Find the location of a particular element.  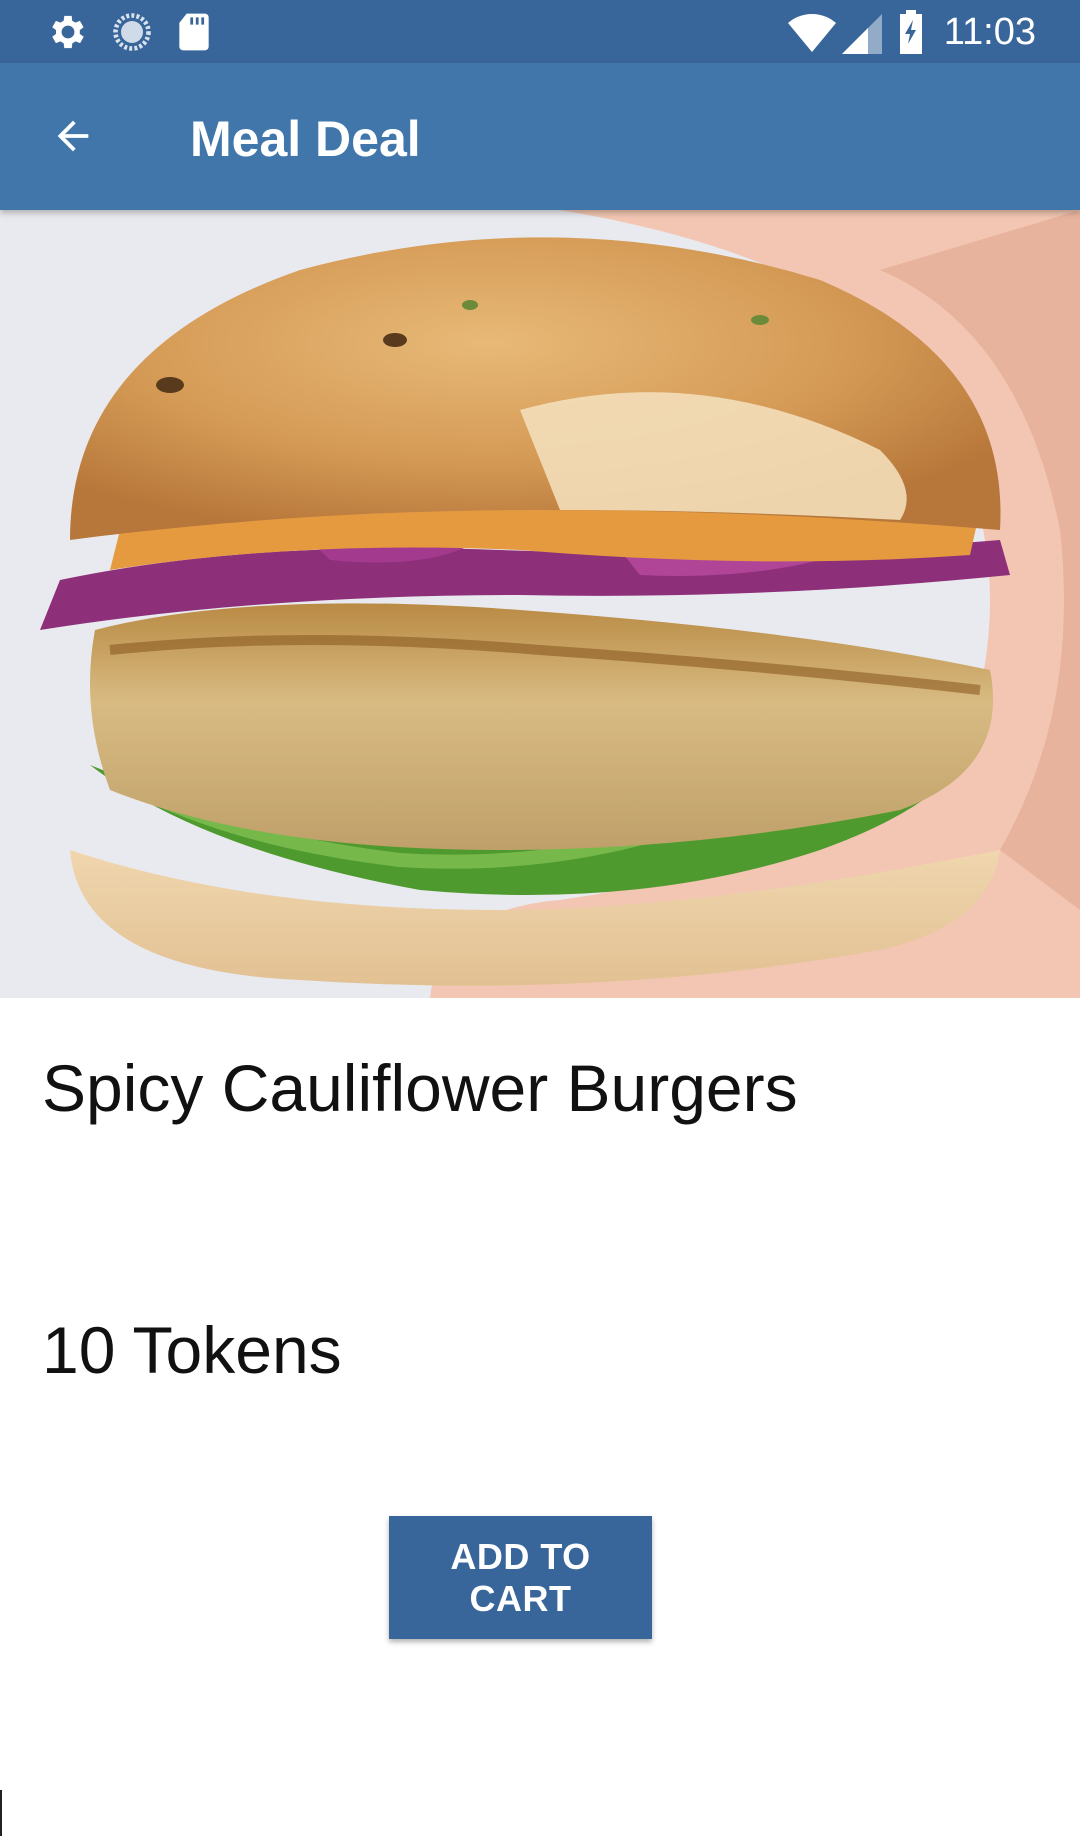

sd-card-icon is located at coordinates (194, 34).